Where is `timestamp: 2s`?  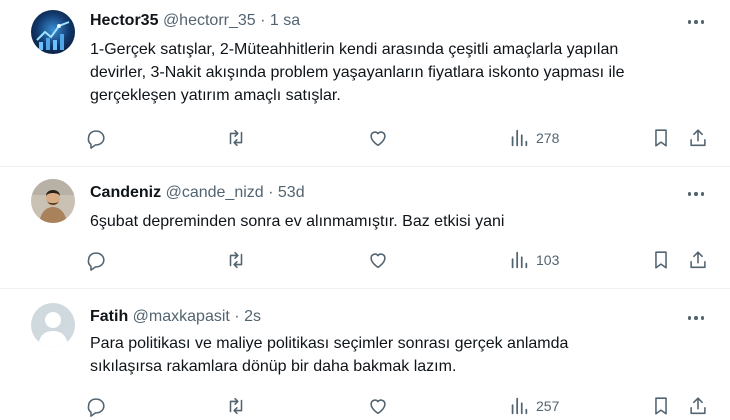
timestamp: 2s is located at coordinates (252, 316).